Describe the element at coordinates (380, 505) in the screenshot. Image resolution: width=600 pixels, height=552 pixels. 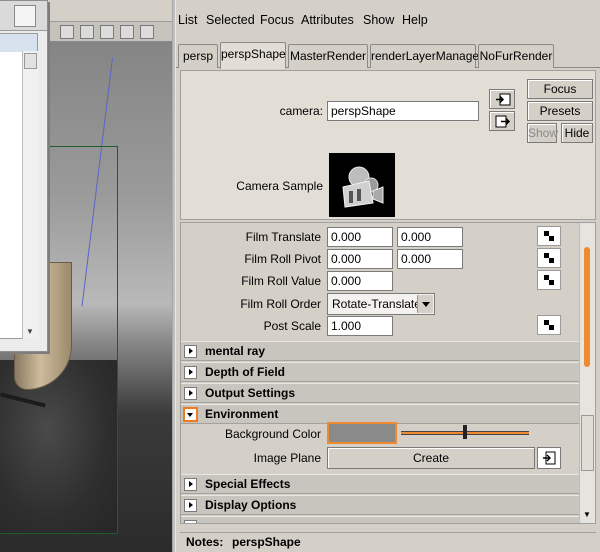
I see `section-display-options: Display Options` at that location.